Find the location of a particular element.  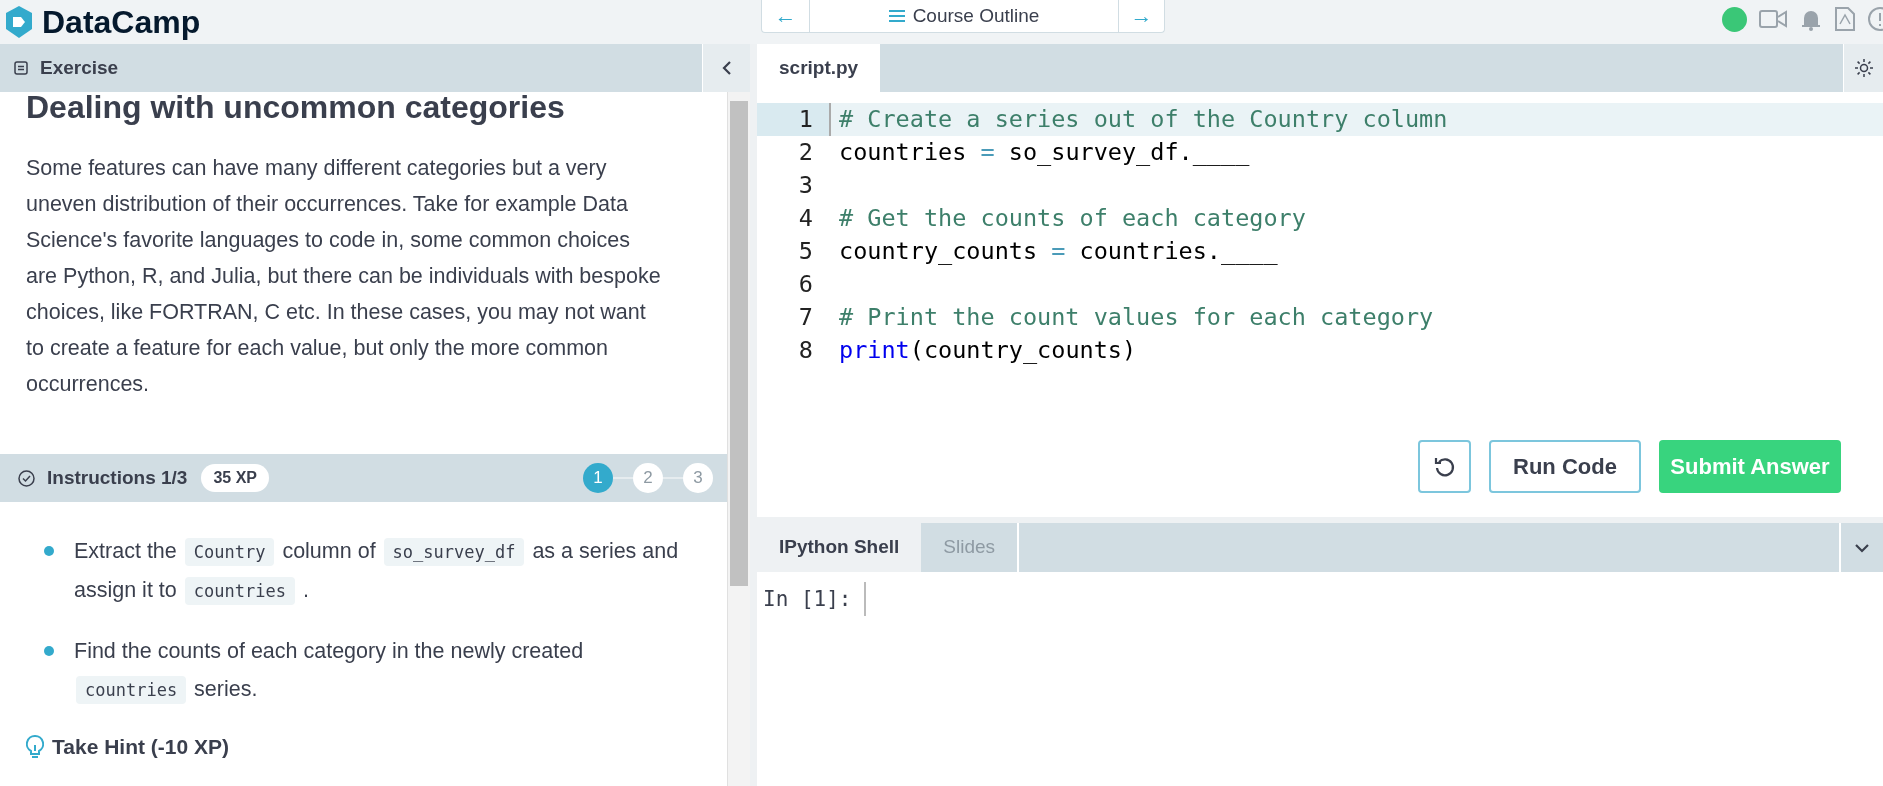

take-hint-button: Take Hint (-10 XP) is located at coordinates (140, 747).